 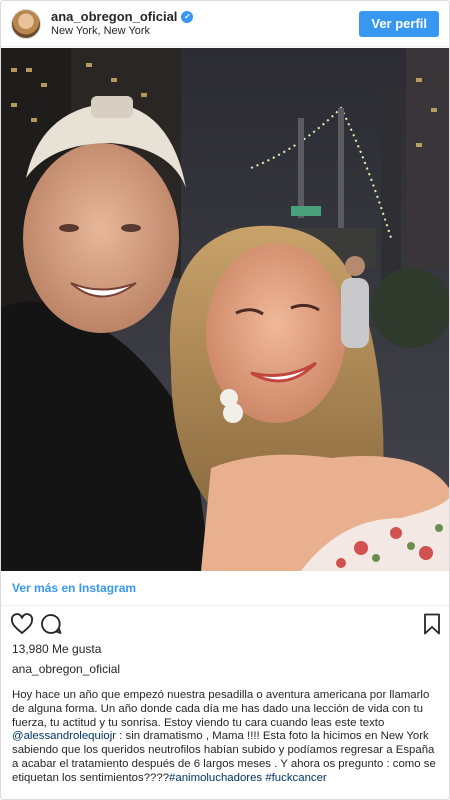 I want to click on hashtag-animoluchadores-link: #animoluchadores, so click(x=215, y=778).